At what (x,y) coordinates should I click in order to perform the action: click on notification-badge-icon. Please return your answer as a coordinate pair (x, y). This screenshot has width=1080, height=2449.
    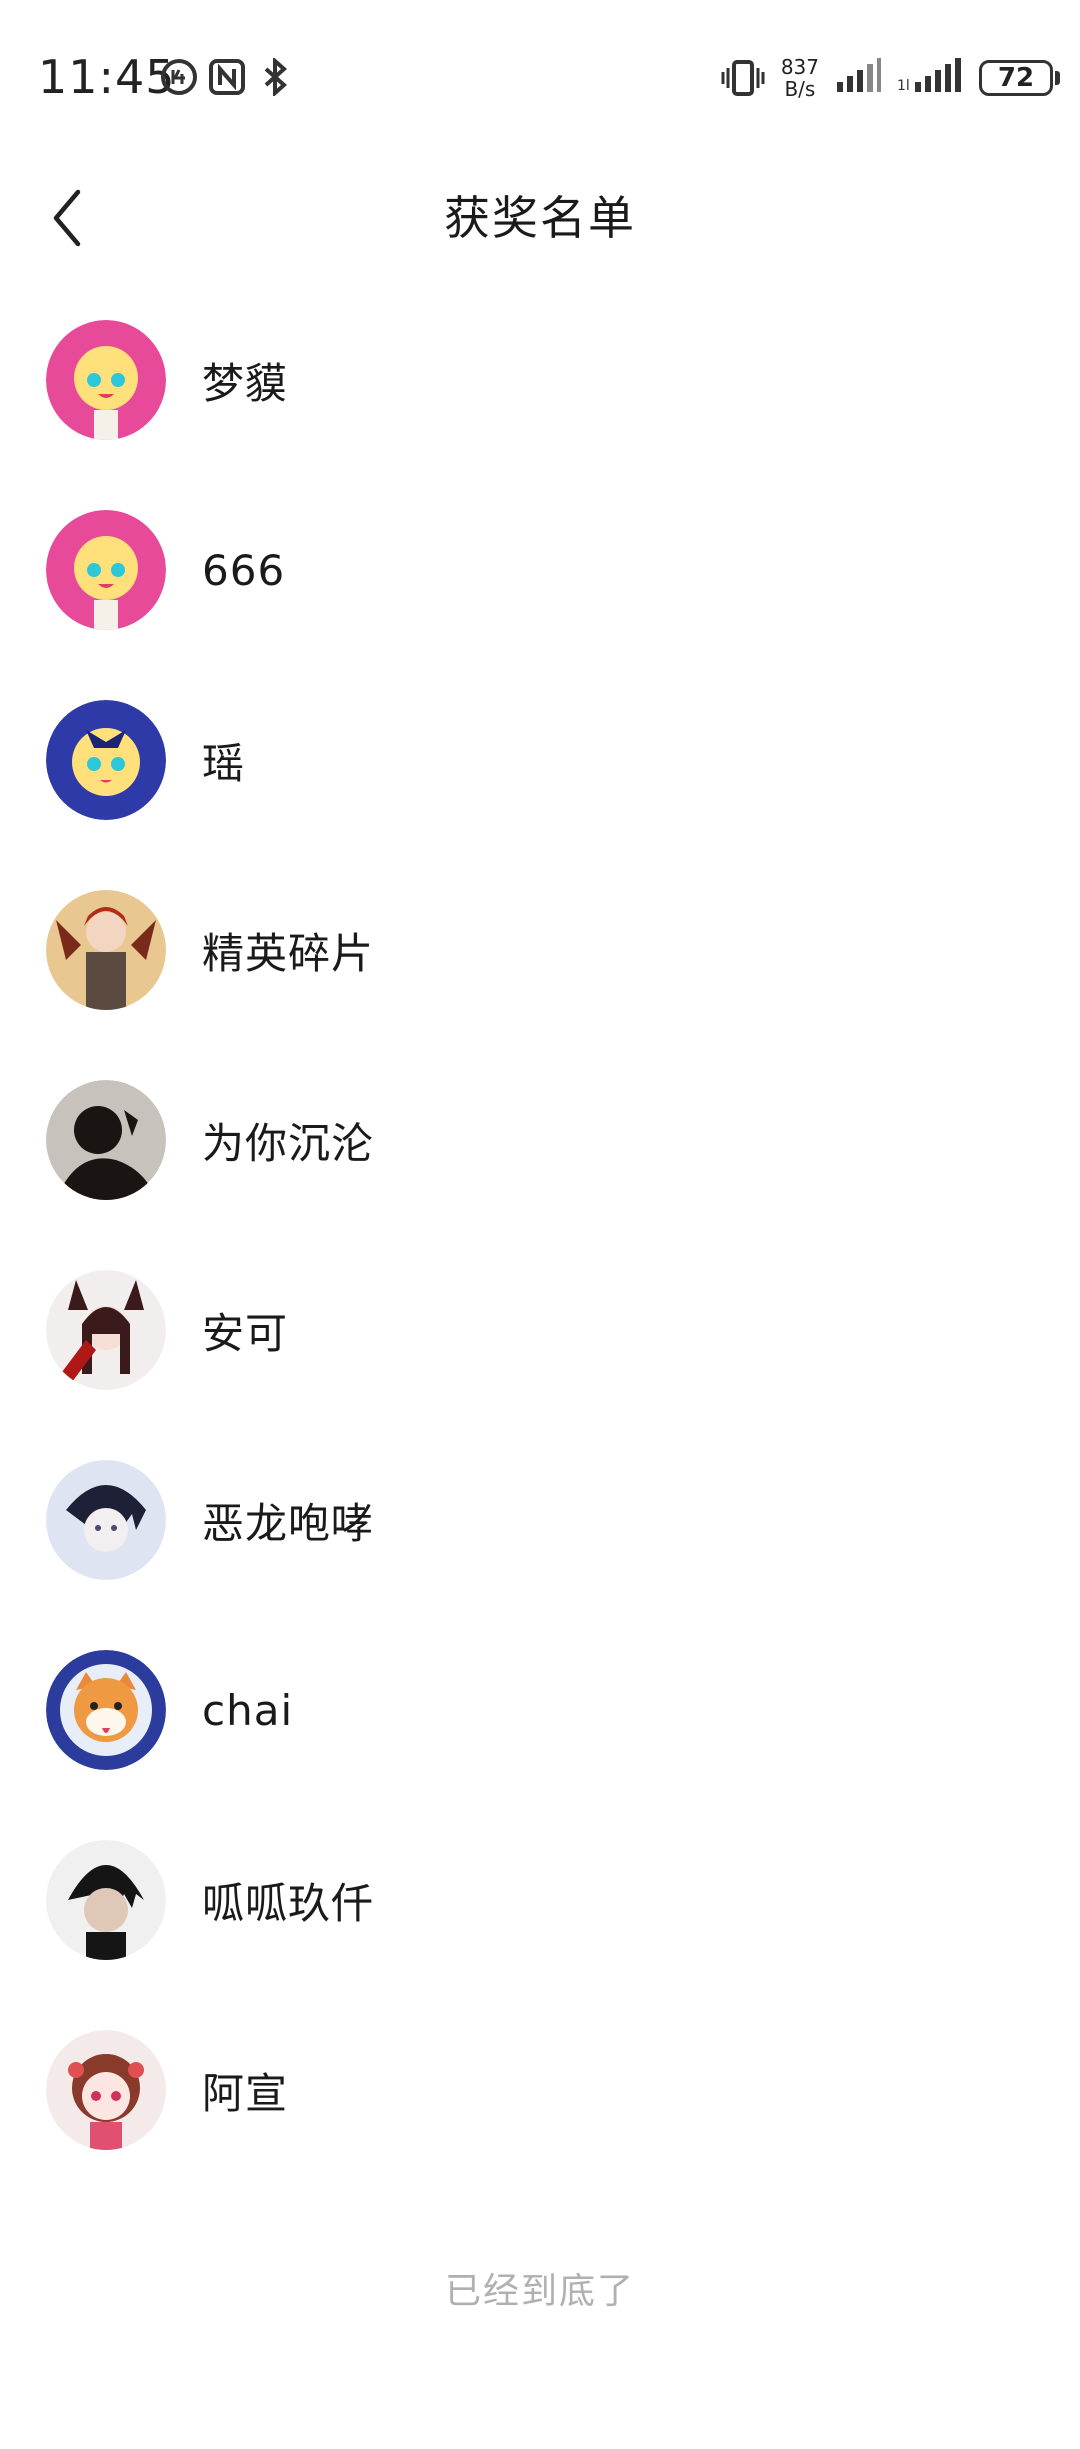
    Looking at the image, I should click on (179, 77).